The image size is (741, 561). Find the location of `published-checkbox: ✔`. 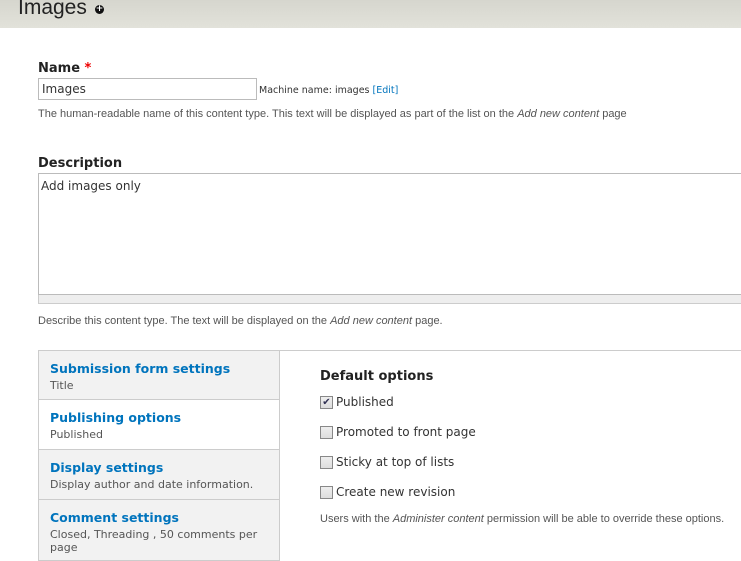

published-checkbox: ✔ is located at coordinates (326, 402).